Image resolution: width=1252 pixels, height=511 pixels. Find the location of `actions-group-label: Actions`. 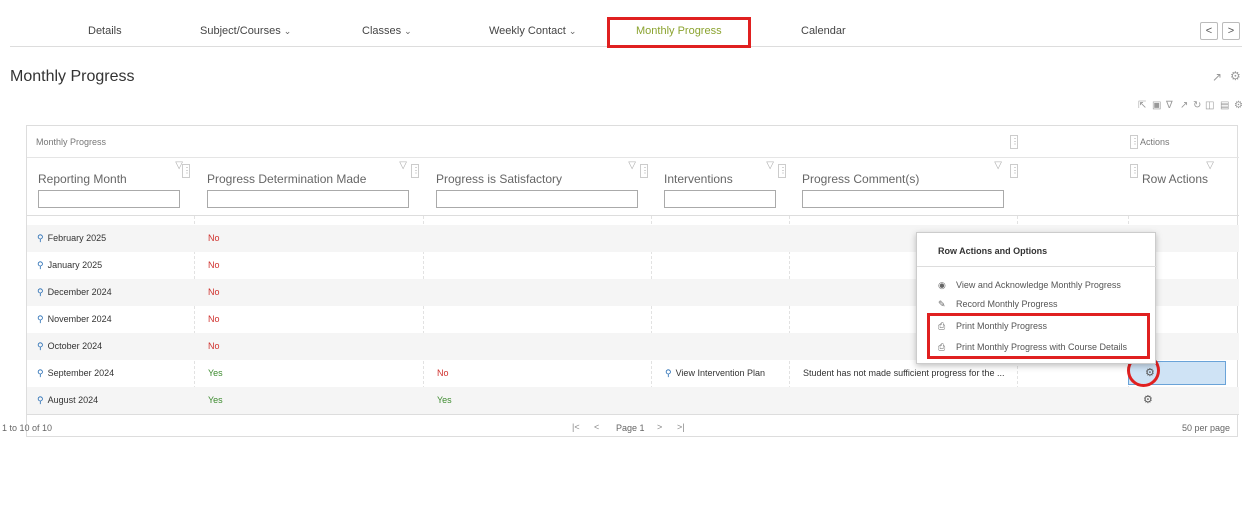

actions-group-label: Actions is located at coordinates (1155, 142).